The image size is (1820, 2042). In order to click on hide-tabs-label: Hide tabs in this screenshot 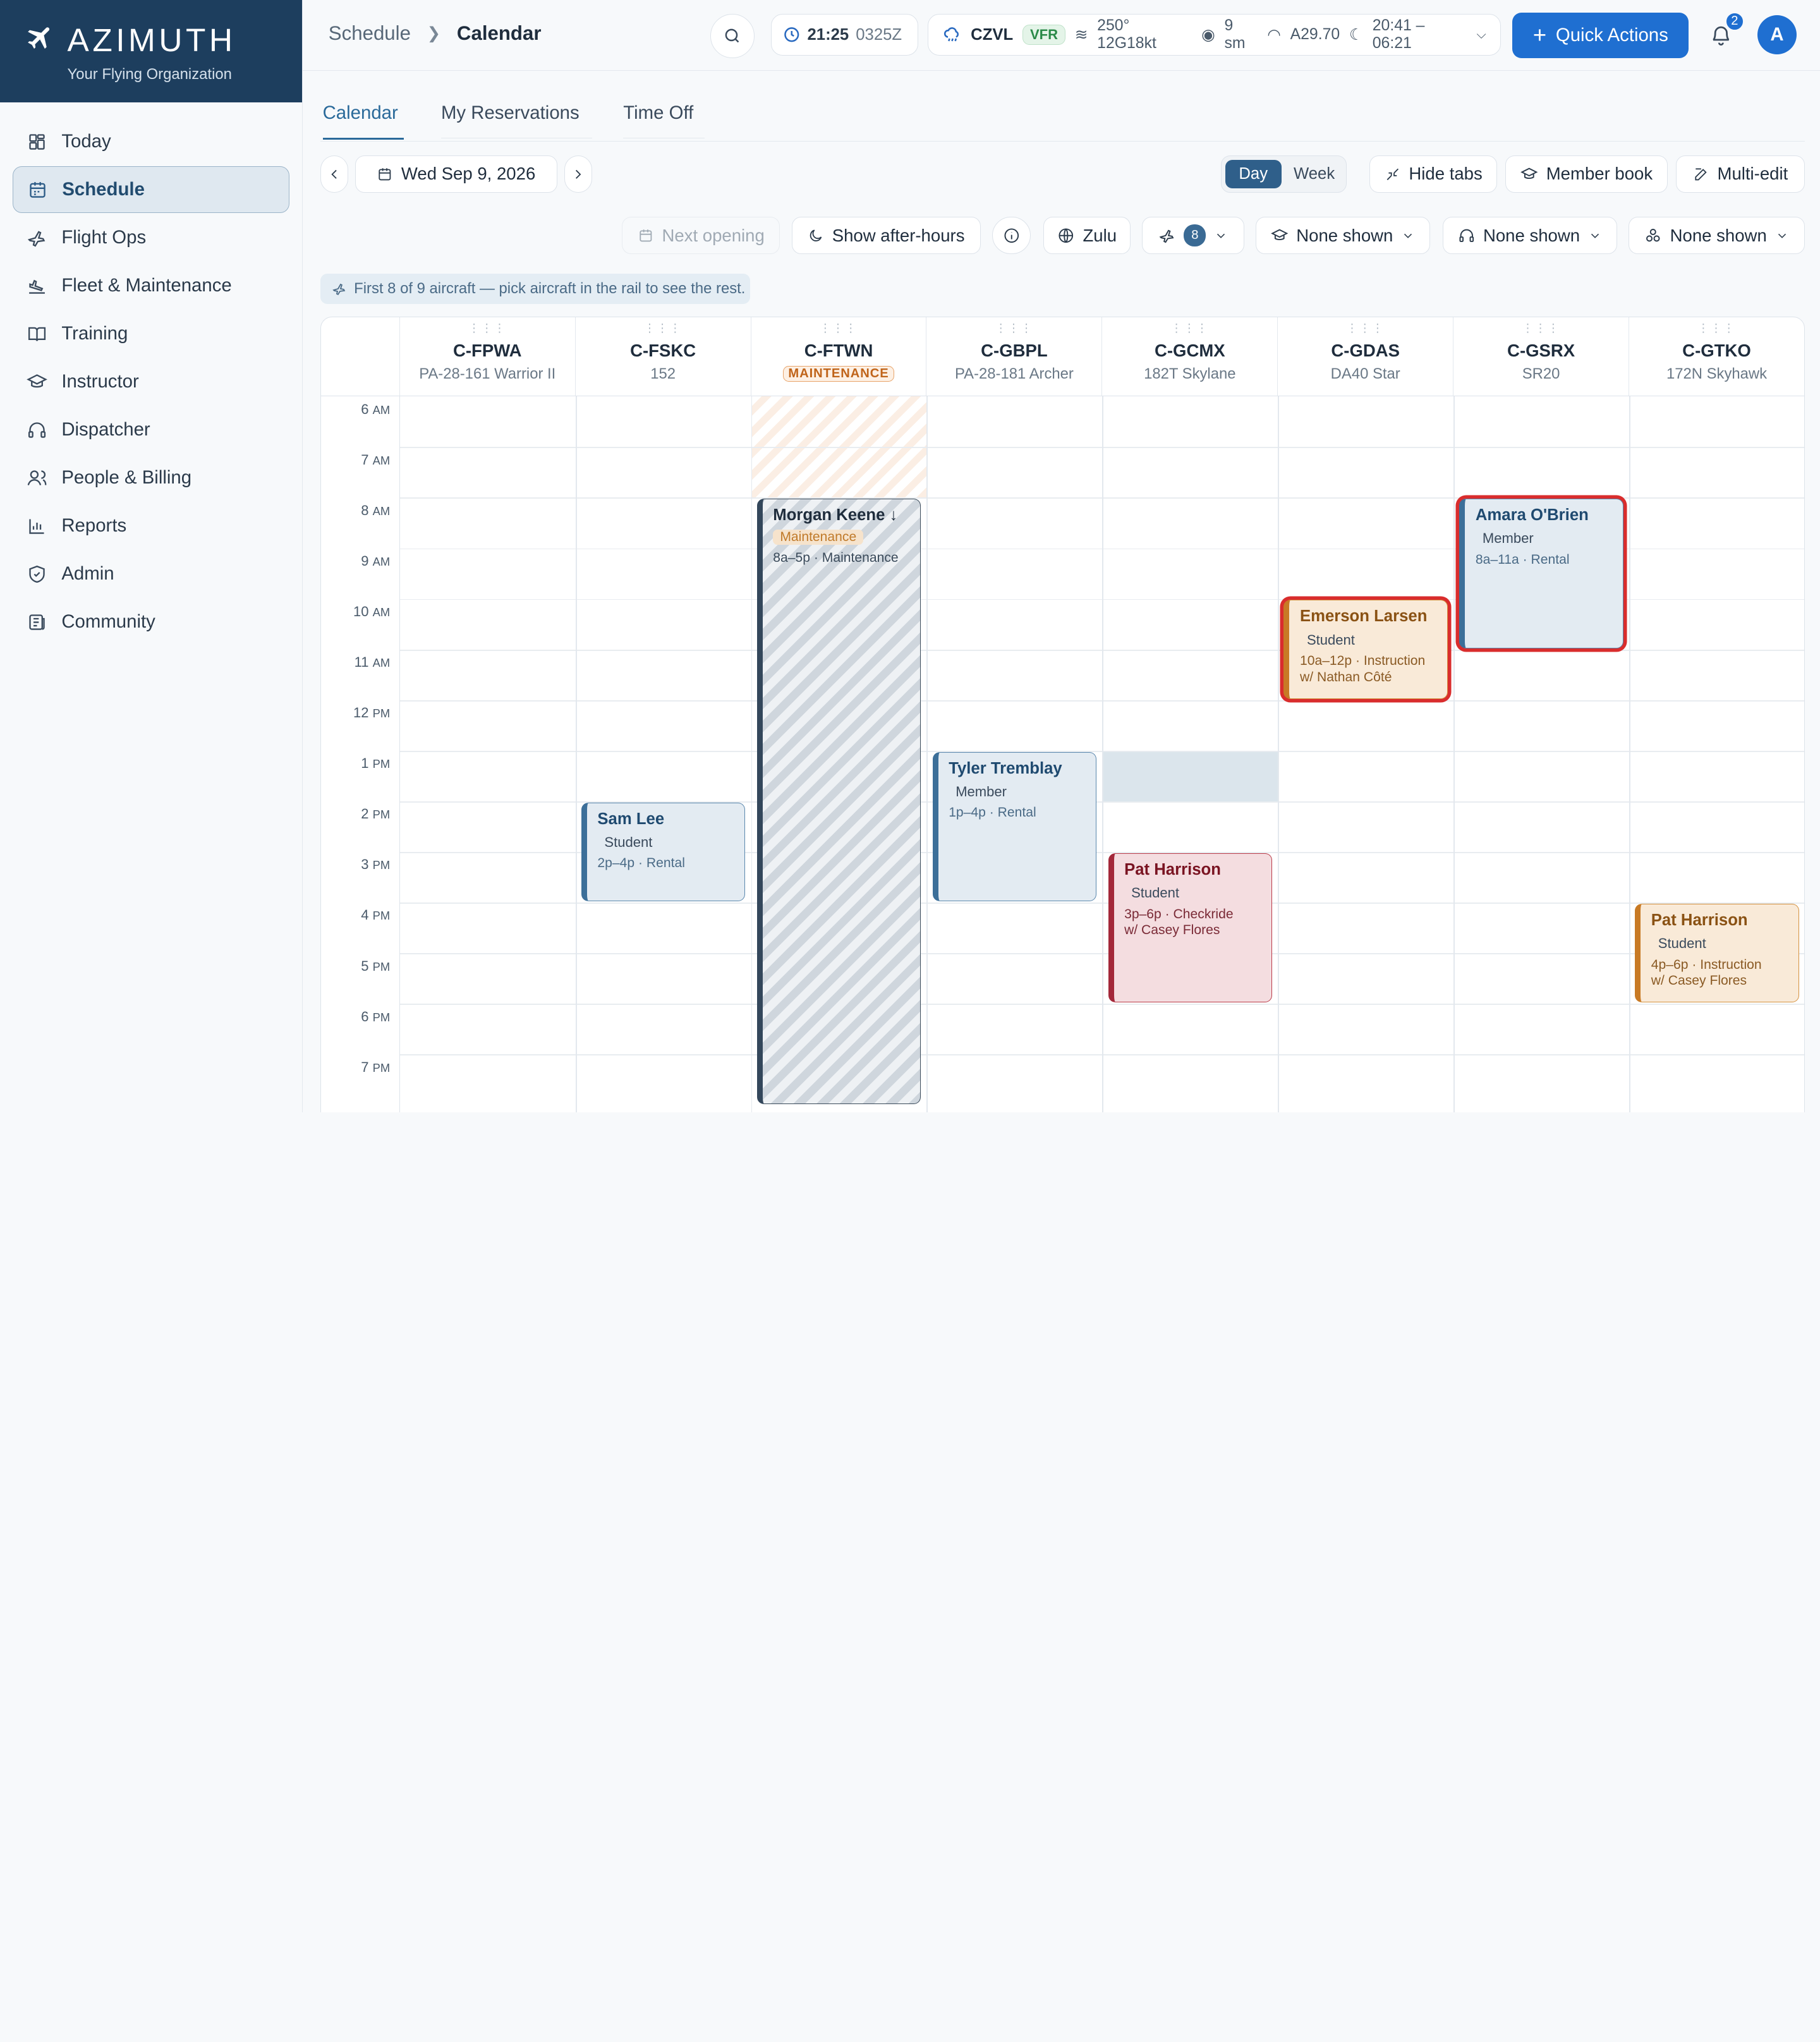, I will do `click(1445, 174)`.